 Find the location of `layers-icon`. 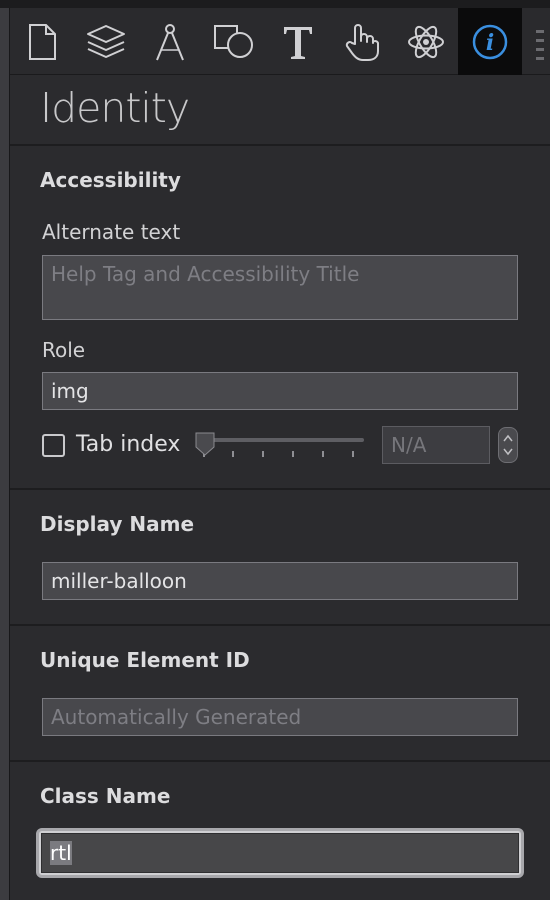

layers-icon is located at coordinates (106, 41).